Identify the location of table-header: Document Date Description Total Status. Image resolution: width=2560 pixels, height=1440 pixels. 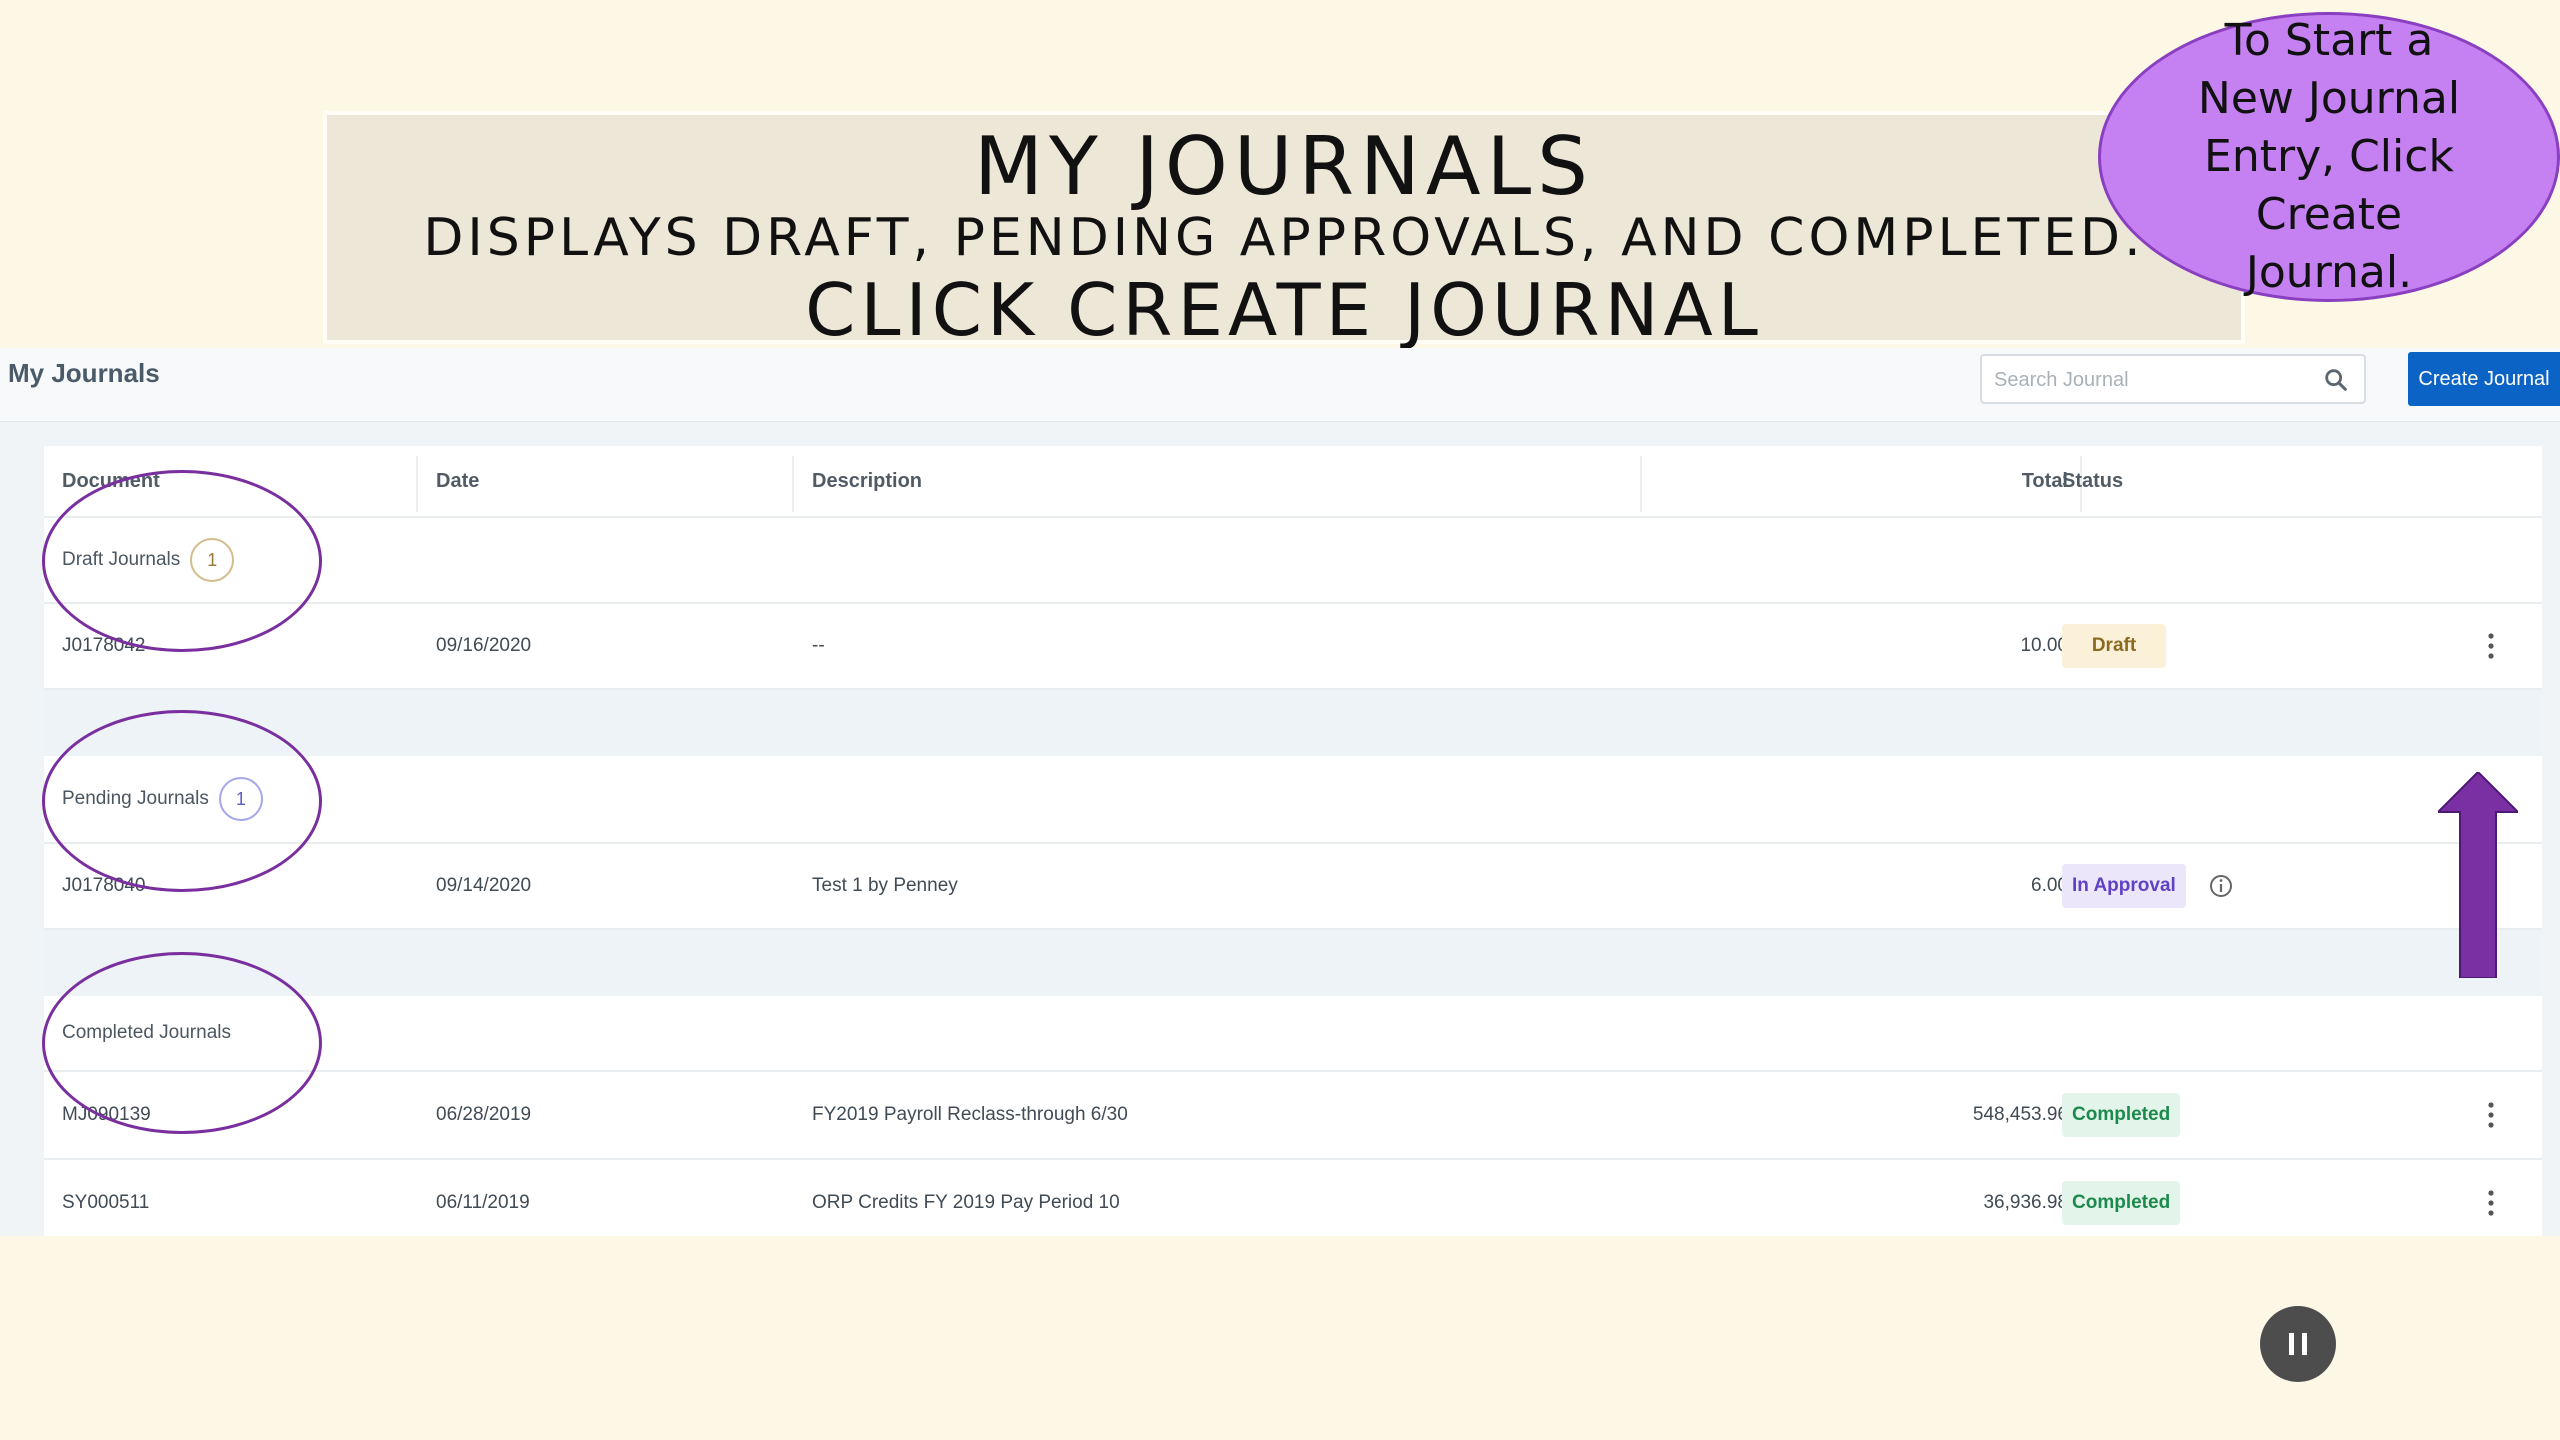
(1293, 482).